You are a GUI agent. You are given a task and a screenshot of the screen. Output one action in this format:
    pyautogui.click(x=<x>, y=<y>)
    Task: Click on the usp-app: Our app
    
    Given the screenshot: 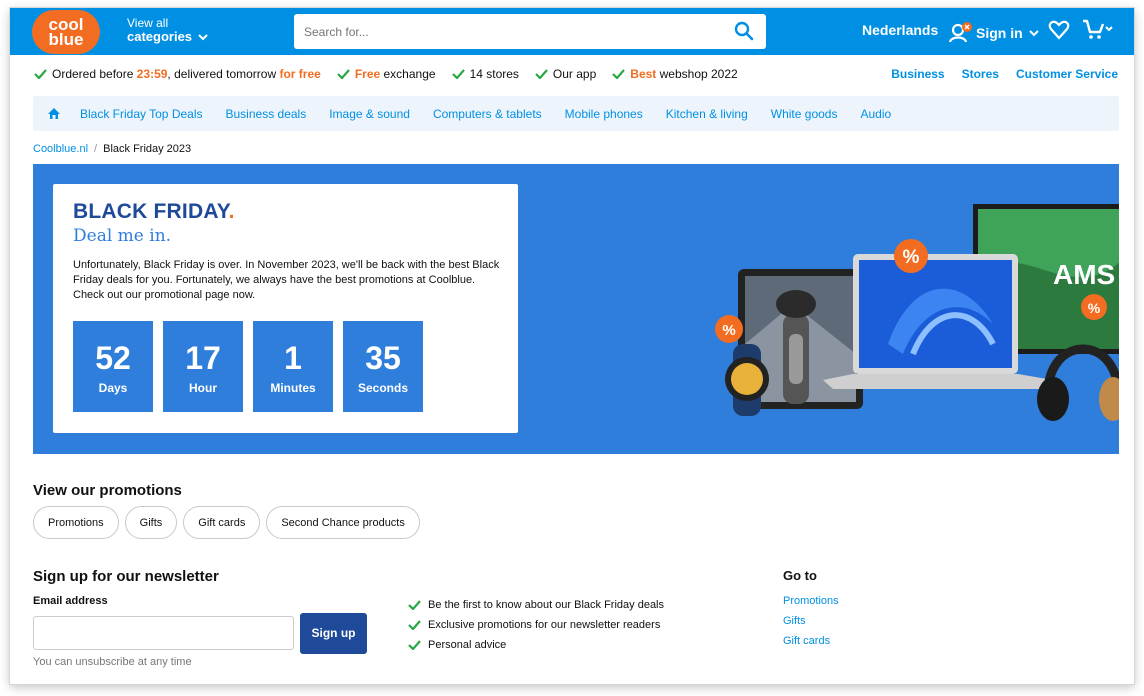 What is the action you would take?
    pyautogui.click(x=565, y=74)
    